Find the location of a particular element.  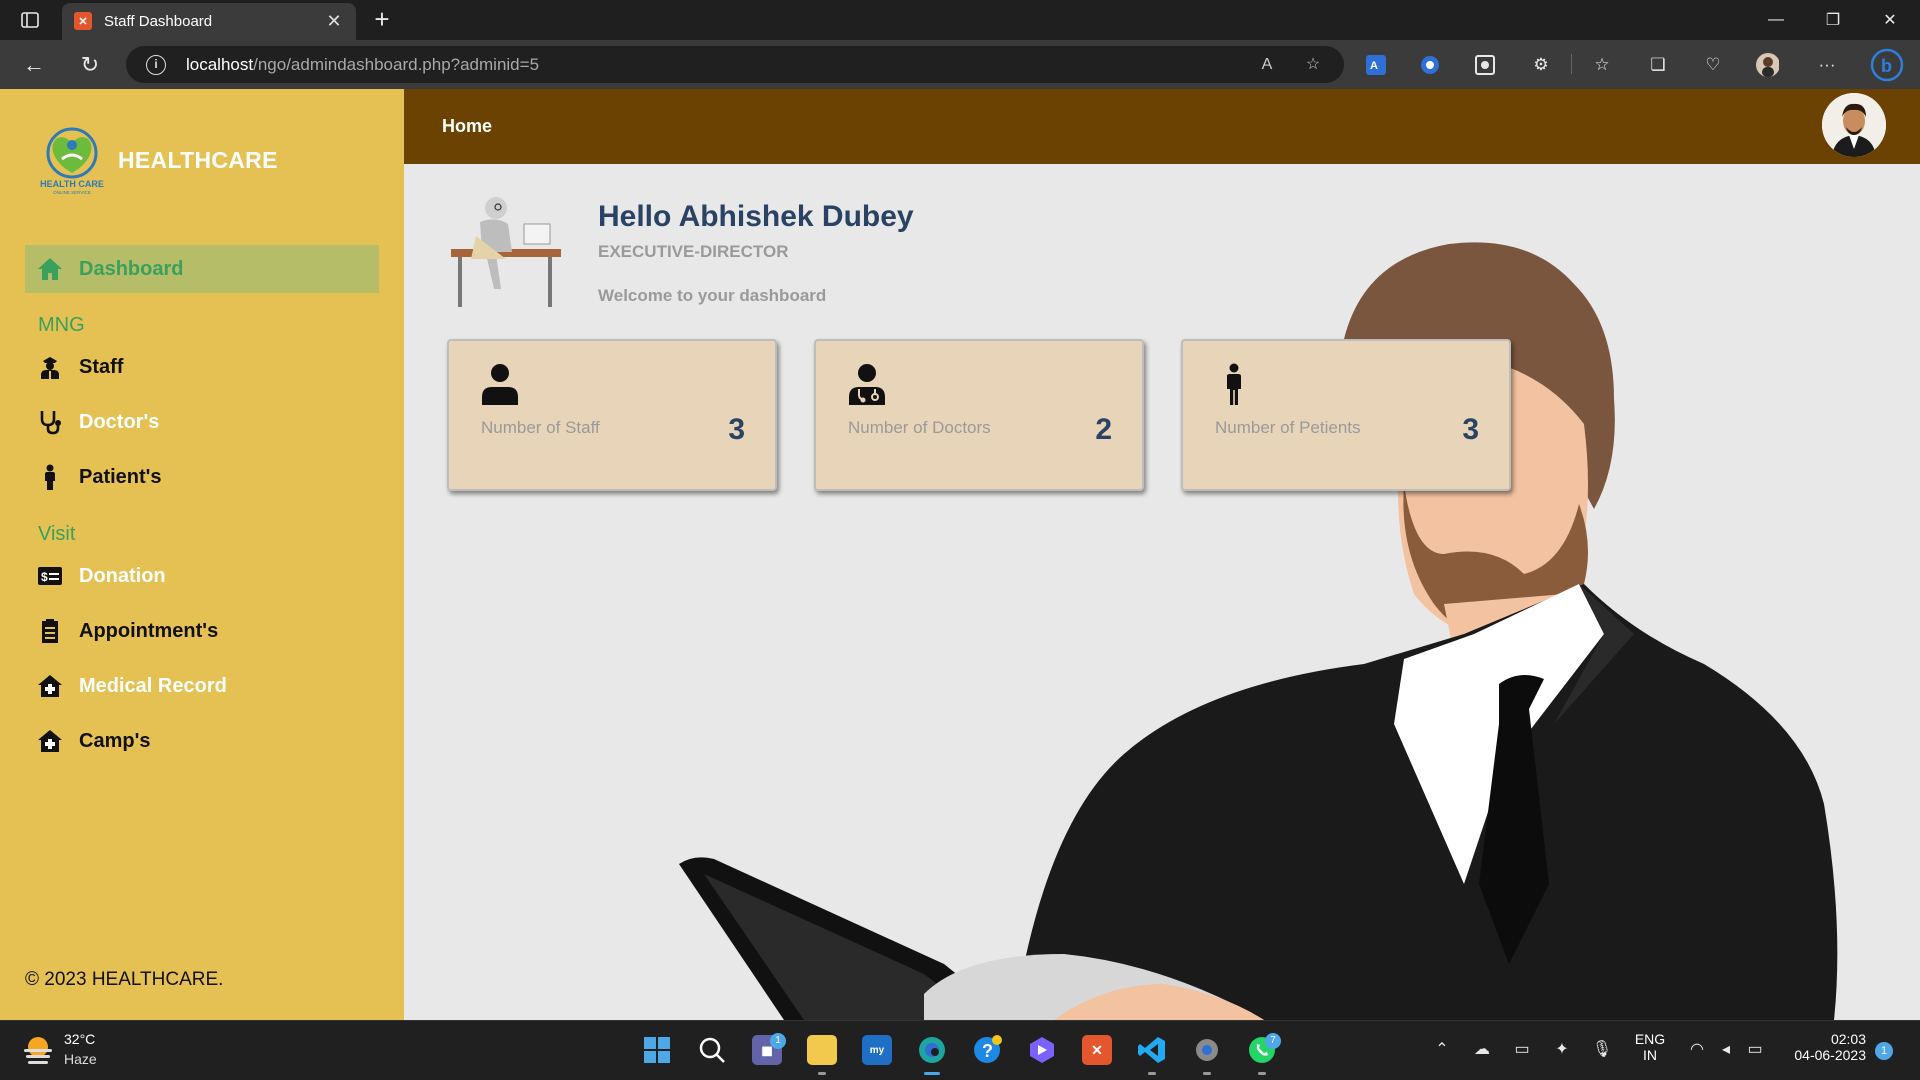

sidebar-item-label: Patient's is located at coordinates (120, 476).